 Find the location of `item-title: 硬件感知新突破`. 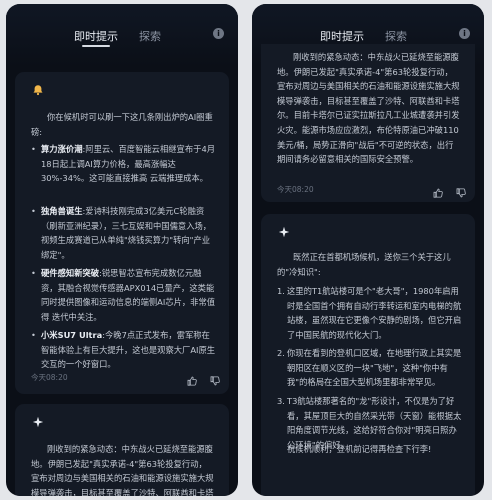

item-title: 硬件感知新突破 is located at coordinates (70, 273).